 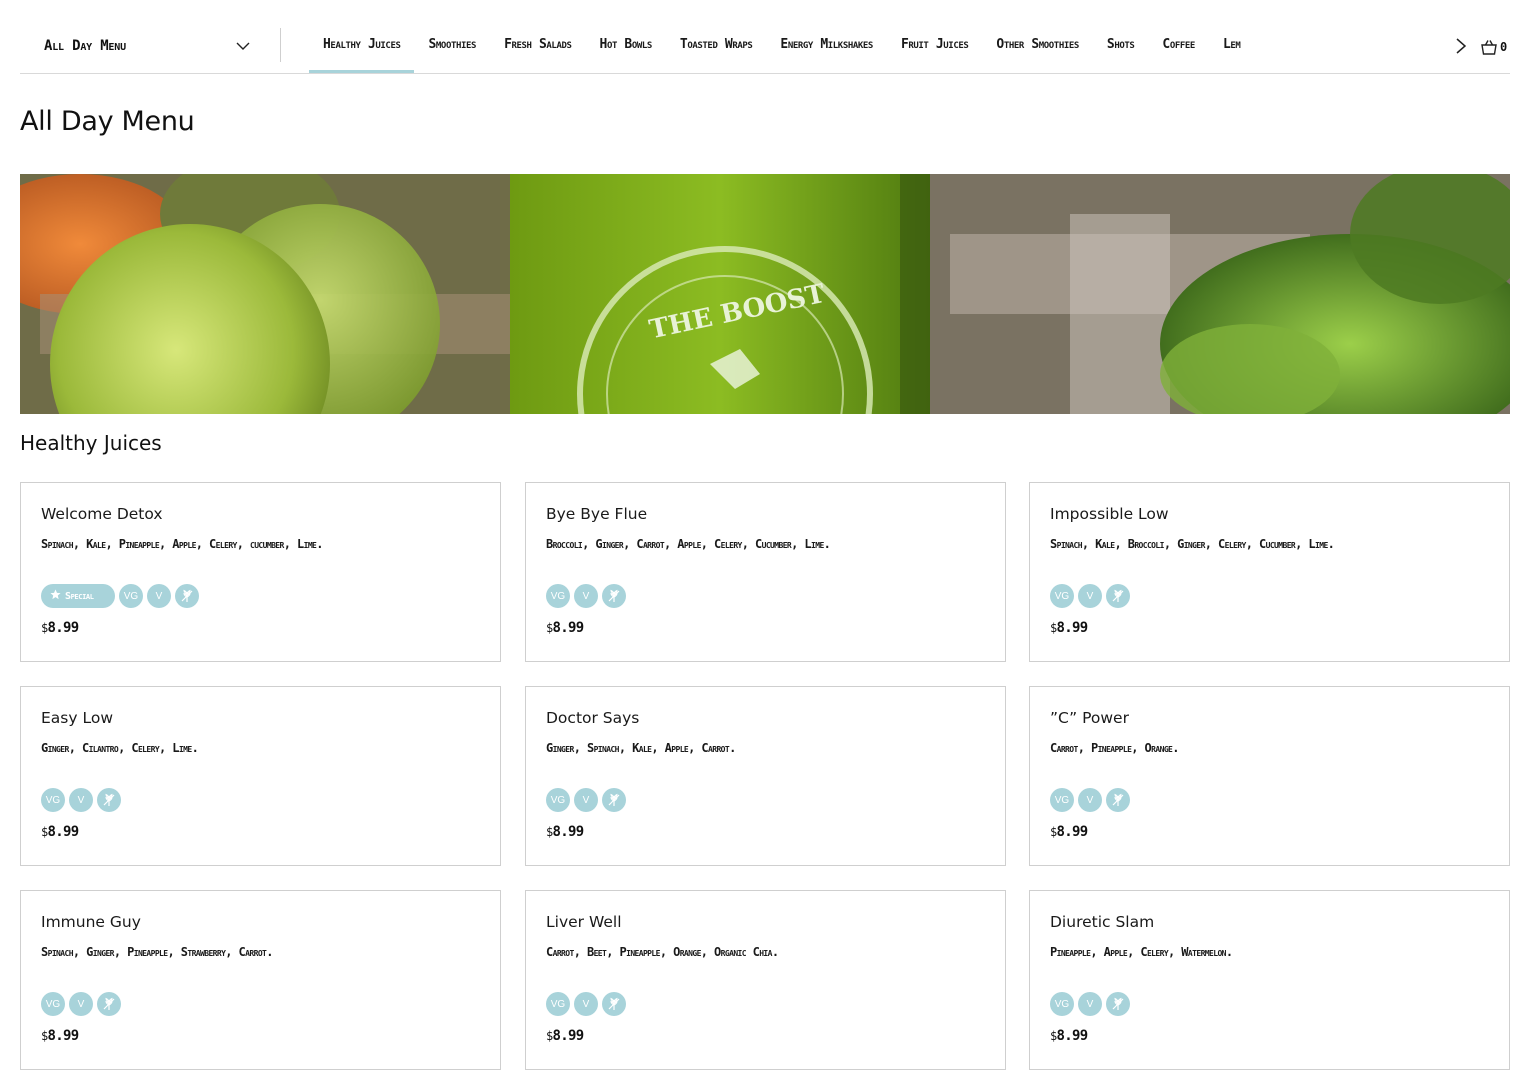 I want to click on tab-hot-bowls: Hot Bowls, so click(x=626, y=36).